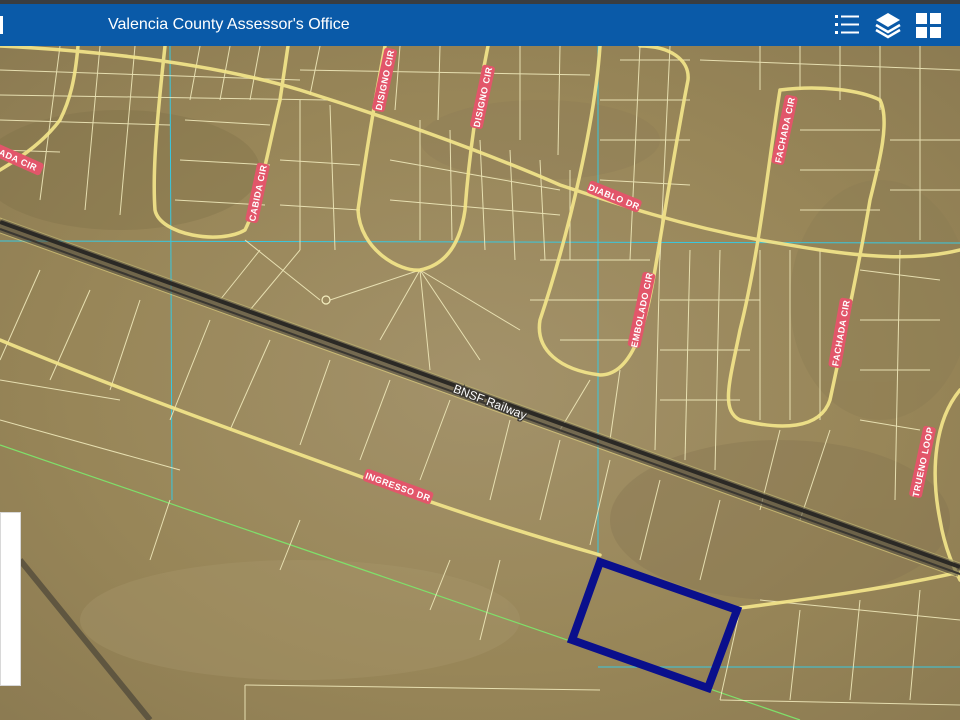 Image resolution: width=960 pixels, height=720 pixels. I want to click on basemap-grid-icon, so click(928, 25).